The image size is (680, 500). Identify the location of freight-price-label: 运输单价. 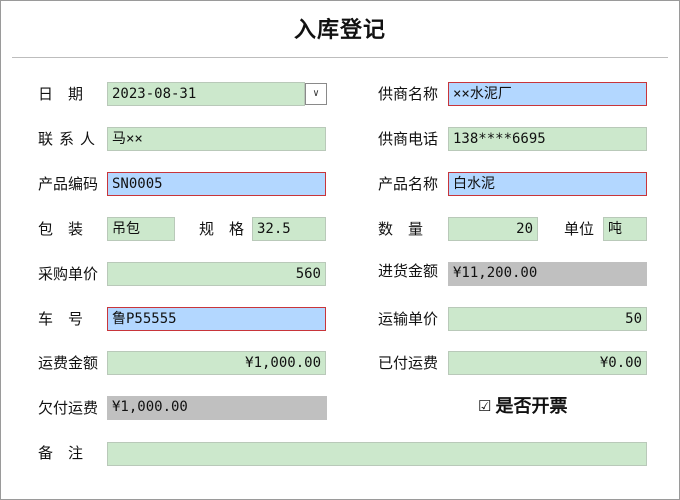
(408, 319).